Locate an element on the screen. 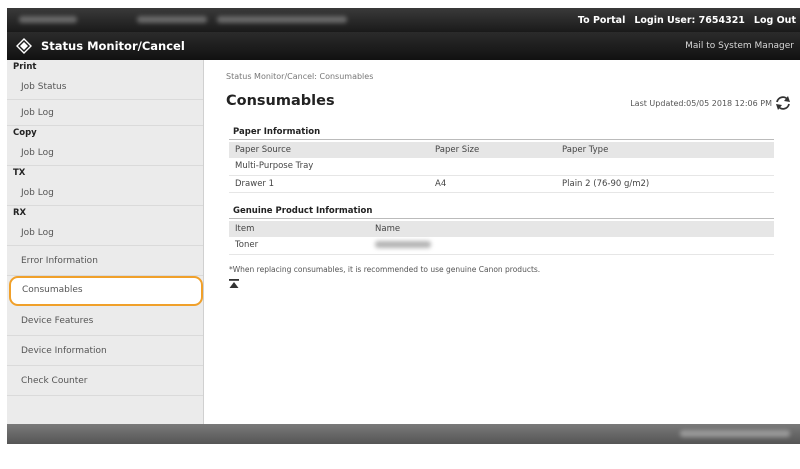 The width and height of the screenshot is (800, 469). column-header: Name is located at coordinates (571, 229).